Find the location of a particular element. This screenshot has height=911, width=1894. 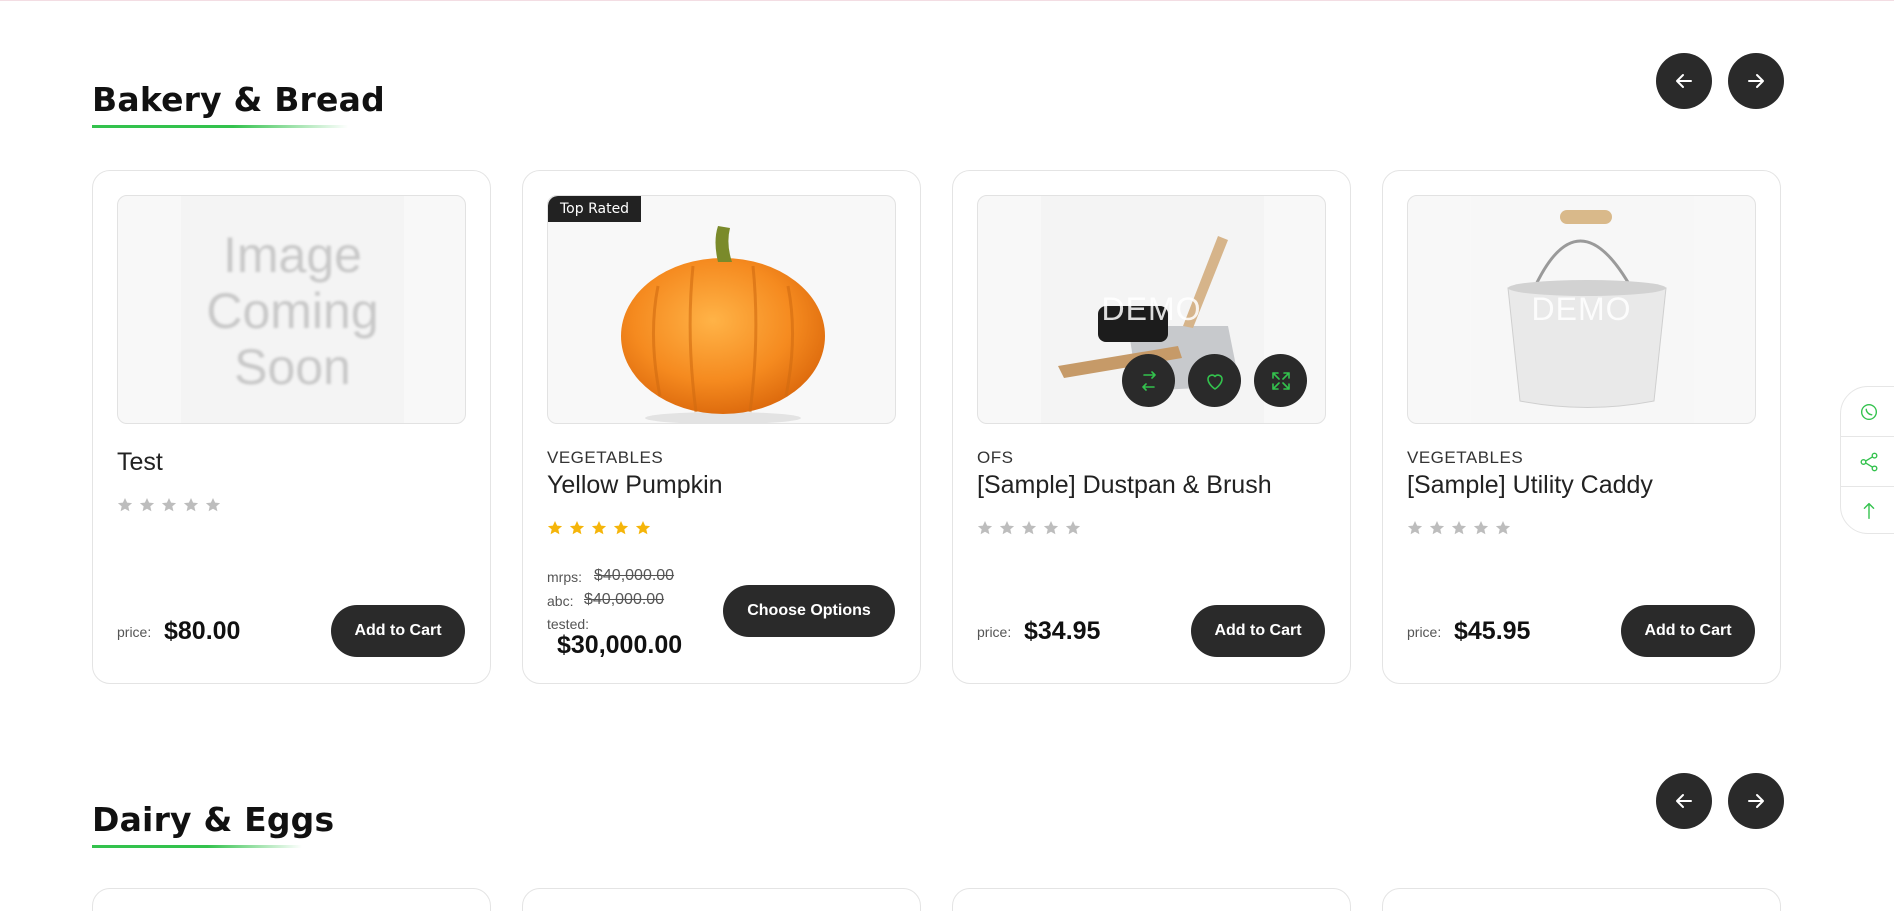

whatsapp-button is located at coordinates (1867, 411).